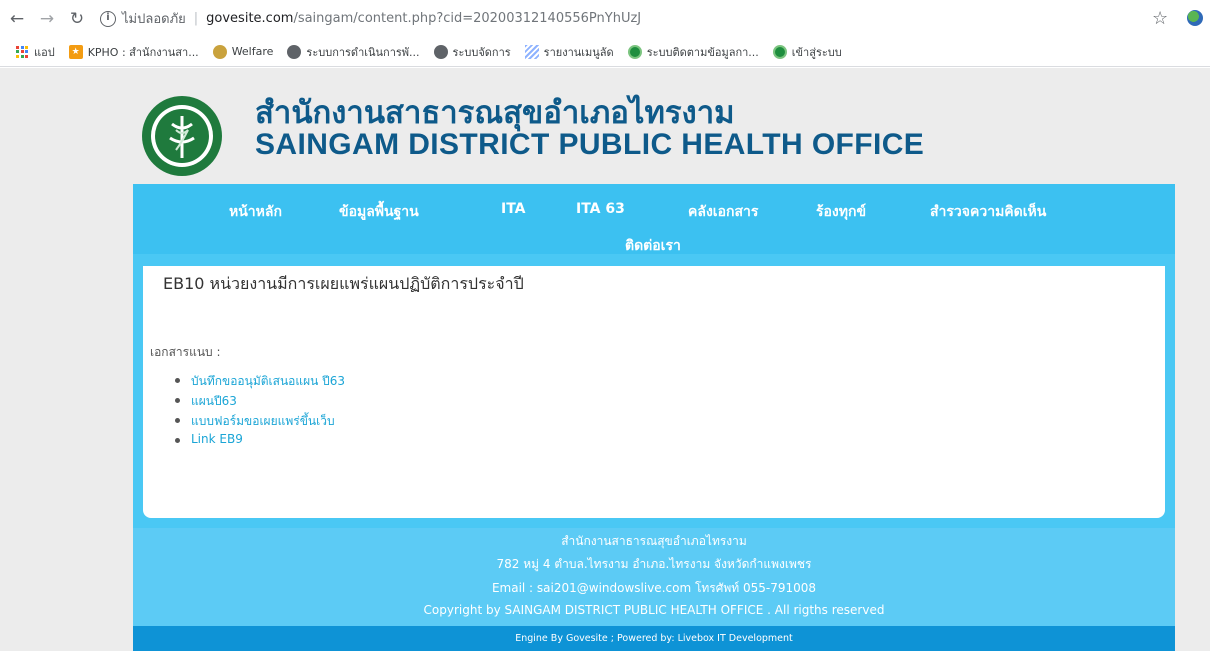 The image size is (1210, 651). Describe the element at coordinates (47, 19) in the screenshot. I see `forward-arrow-icon: →` at that location.